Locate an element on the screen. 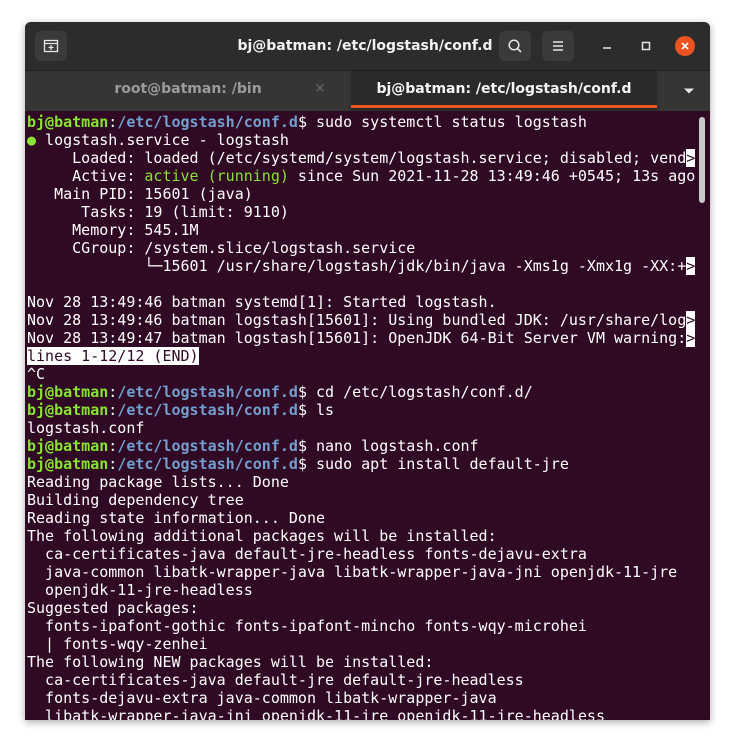 The width and height of the screenshot is (735, 749). tab-close-icon: × is located at coordinates (320, 89).